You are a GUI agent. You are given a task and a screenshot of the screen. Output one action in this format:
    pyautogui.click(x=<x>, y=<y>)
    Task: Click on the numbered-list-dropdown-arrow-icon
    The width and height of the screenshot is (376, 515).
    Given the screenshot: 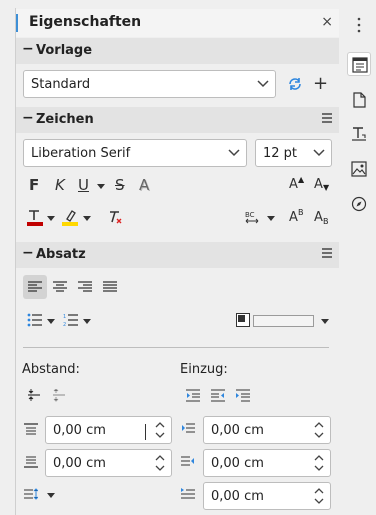 What is the action you would take?
    pyautogui.click(x=87, y=321)
    